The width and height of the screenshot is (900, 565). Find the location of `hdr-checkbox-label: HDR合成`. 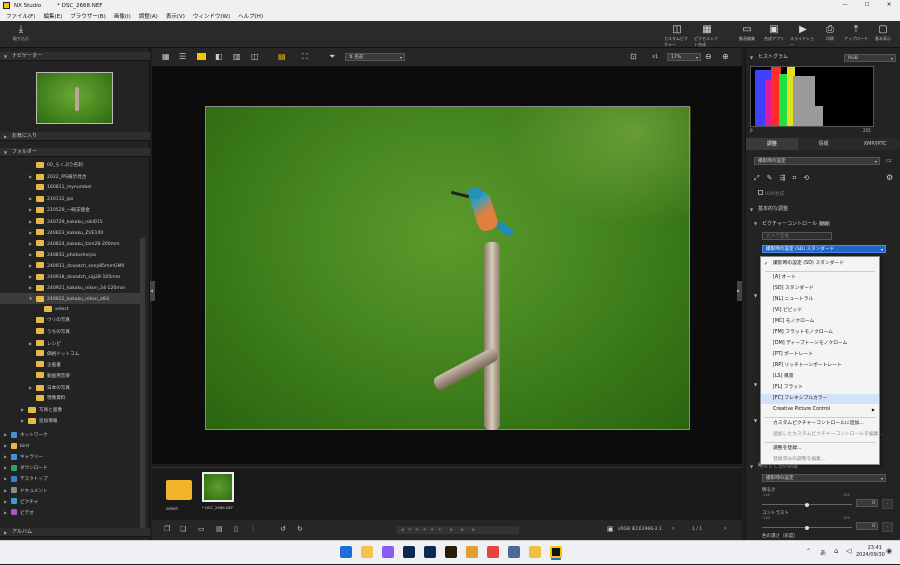

hdr-checkbox-label: HDR合成 is located at coordinates (770, 193).